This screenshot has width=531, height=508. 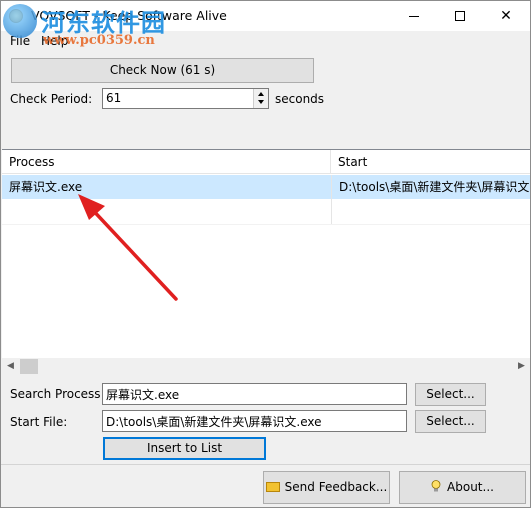 What do you see at coordinates (261, 102) in the screenshot?
I see `spin-down-icon` at bounding box center [261, 102].